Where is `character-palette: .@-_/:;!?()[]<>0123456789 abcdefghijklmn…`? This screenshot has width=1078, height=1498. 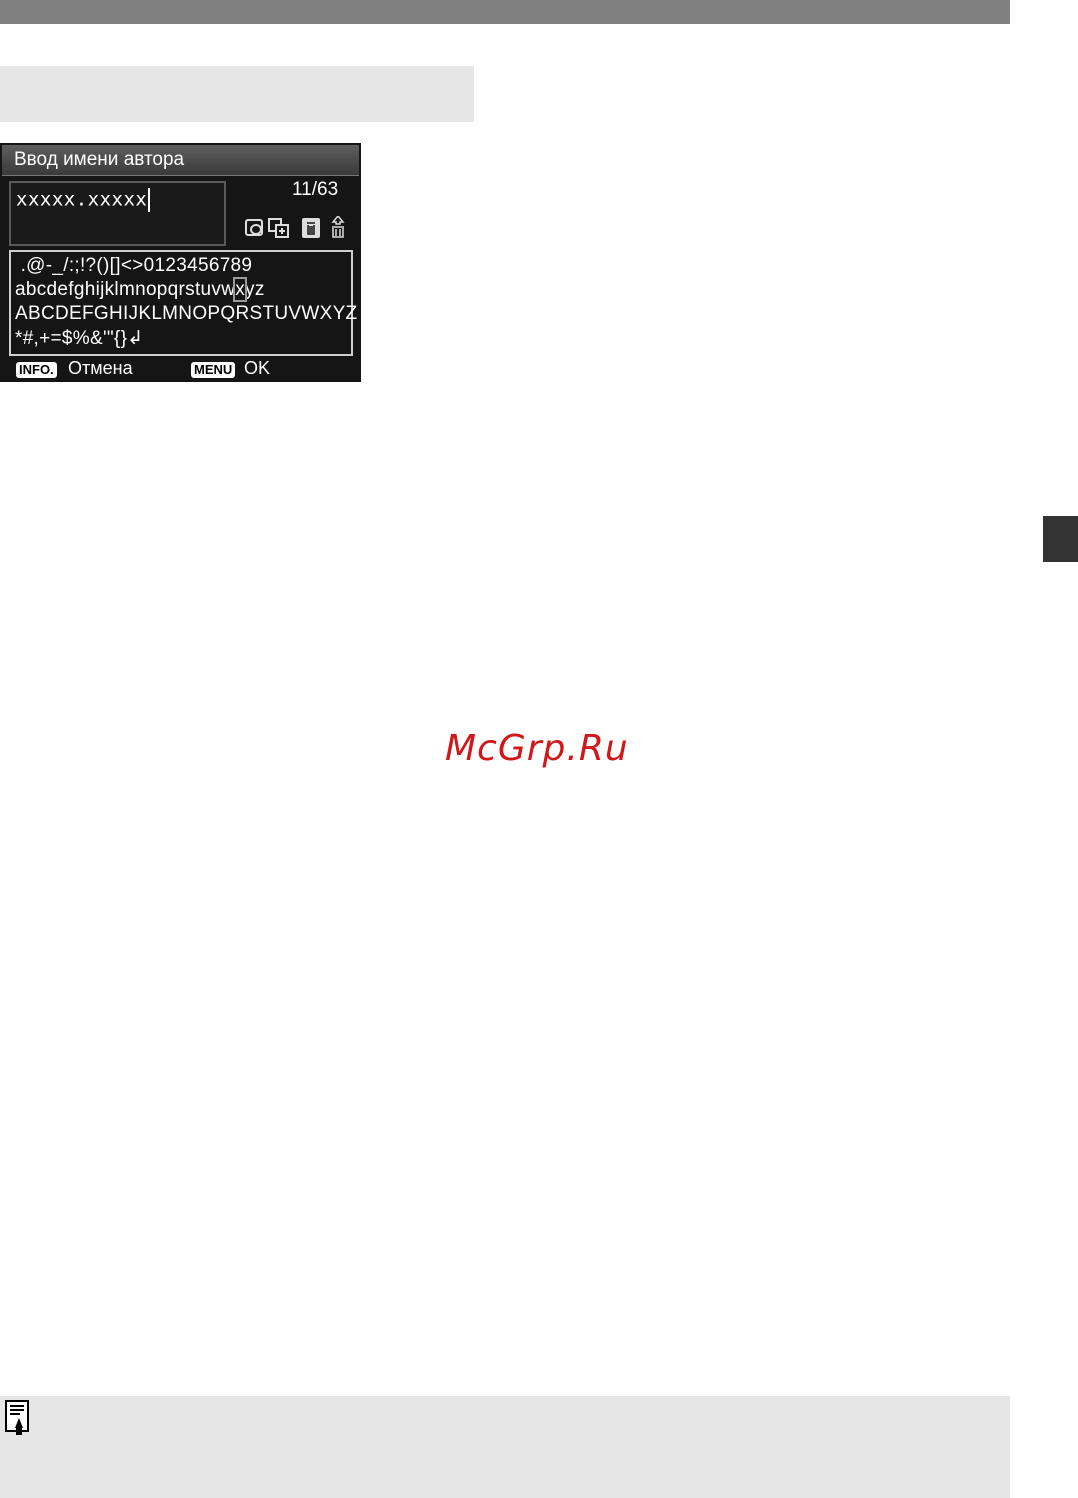 character-palette: .@-_/:;!?()[]<>0123456789 abcdefghijklmn… is located at coordinates (183, 303).